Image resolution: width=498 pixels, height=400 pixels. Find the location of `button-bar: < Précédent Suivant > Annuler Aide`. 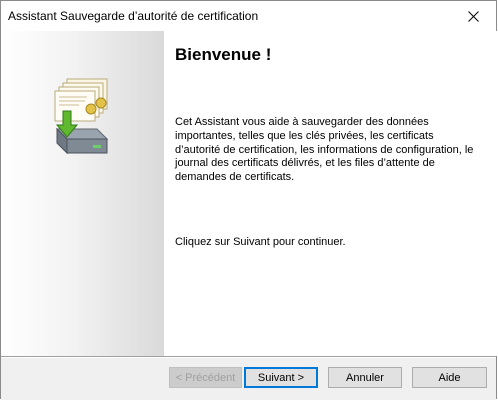

button-bar: < Précédent Suivant > Annuler Aide is located at coordinates (248, 379).